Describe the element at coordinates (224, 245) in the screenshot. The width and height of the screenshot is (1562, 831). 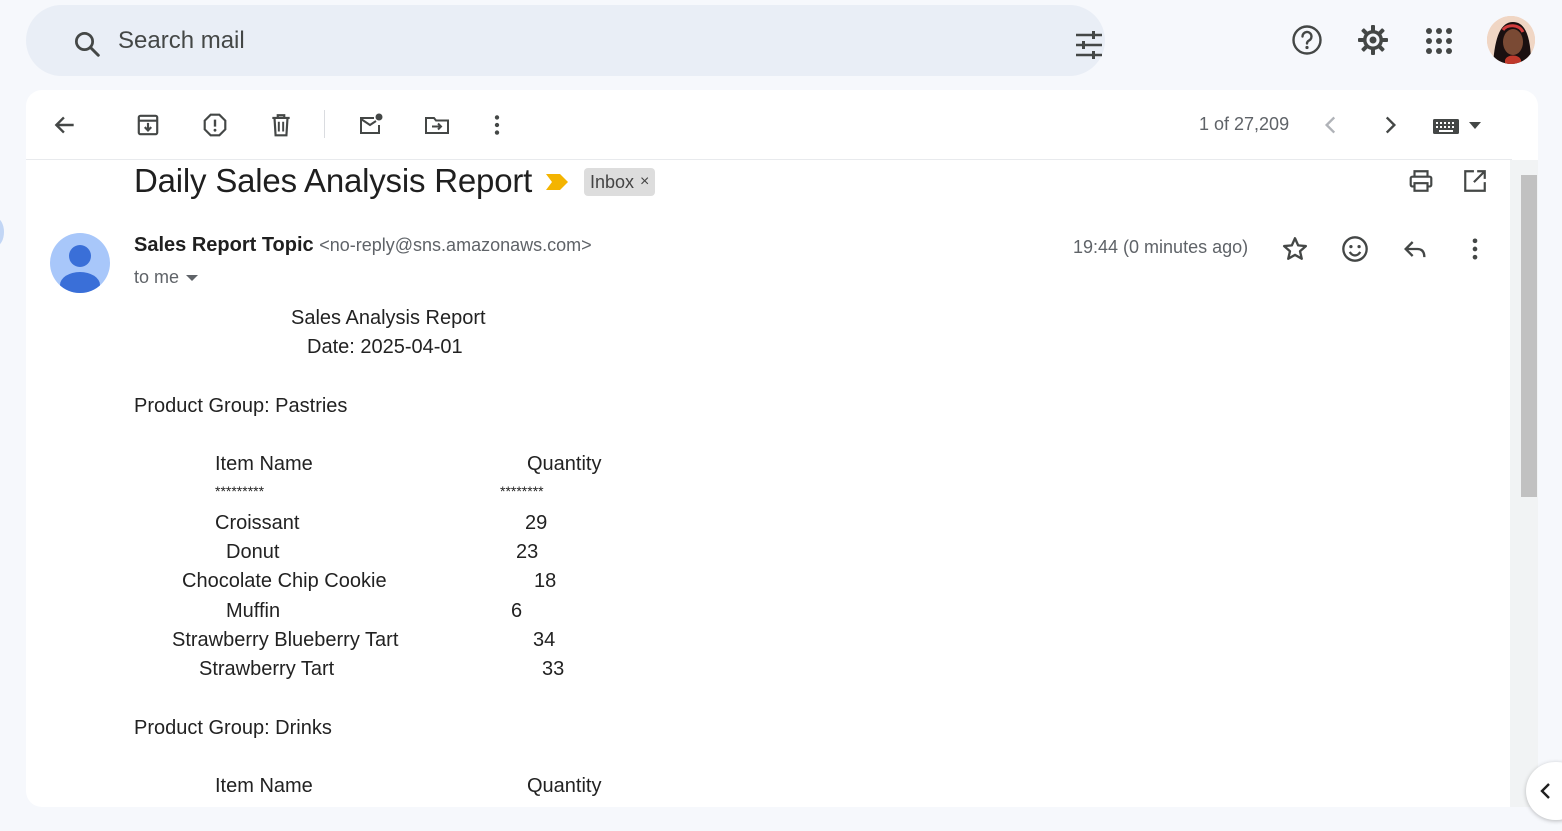
I see `sender-name: Sales Report Topic` at that location.